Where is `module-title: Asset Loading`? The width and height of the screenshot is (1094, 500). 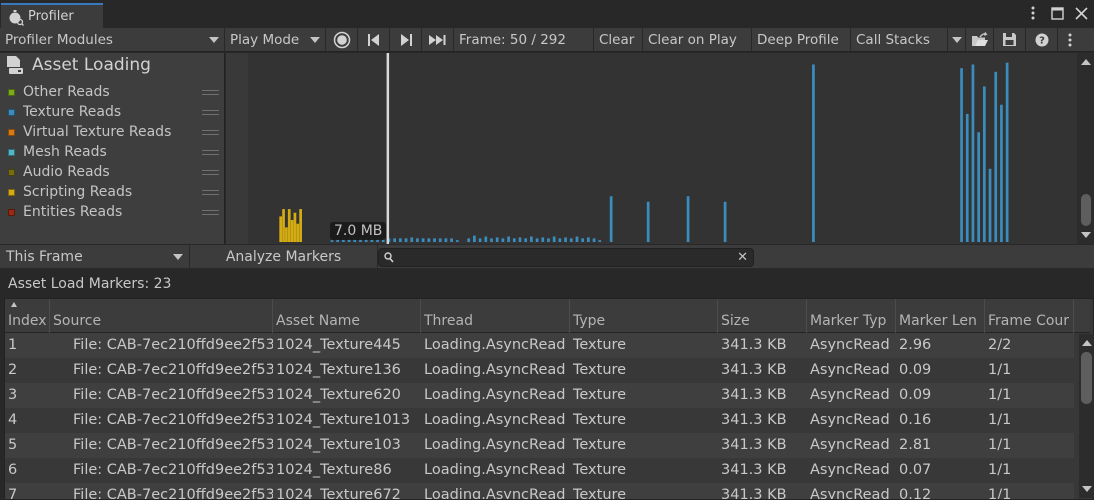
module-title: Asset Loading is located at coordinates (78, 65).